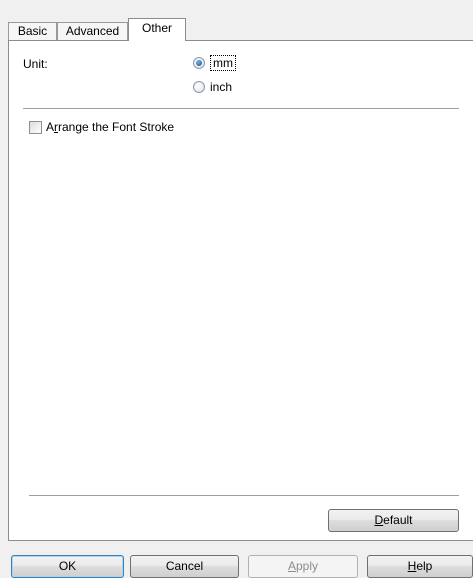  What do you see at coordinates (199, 87) in the screenshot?
I see `radio-inch` at bounding box center [199, 87].